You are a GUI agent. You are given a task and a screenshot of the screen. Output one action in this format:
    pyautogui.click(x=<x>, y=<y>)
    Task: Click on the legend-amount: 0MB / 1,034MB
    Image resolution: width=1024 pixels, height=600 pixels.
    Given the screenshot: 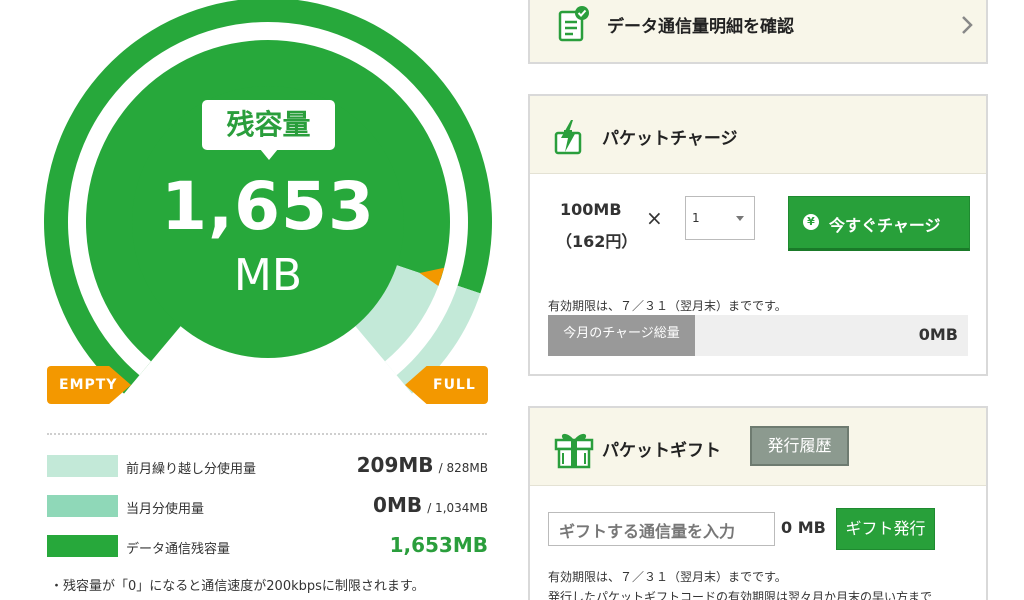 What is the action you would take?
    pyautogui.click(x=430, y=505)
    